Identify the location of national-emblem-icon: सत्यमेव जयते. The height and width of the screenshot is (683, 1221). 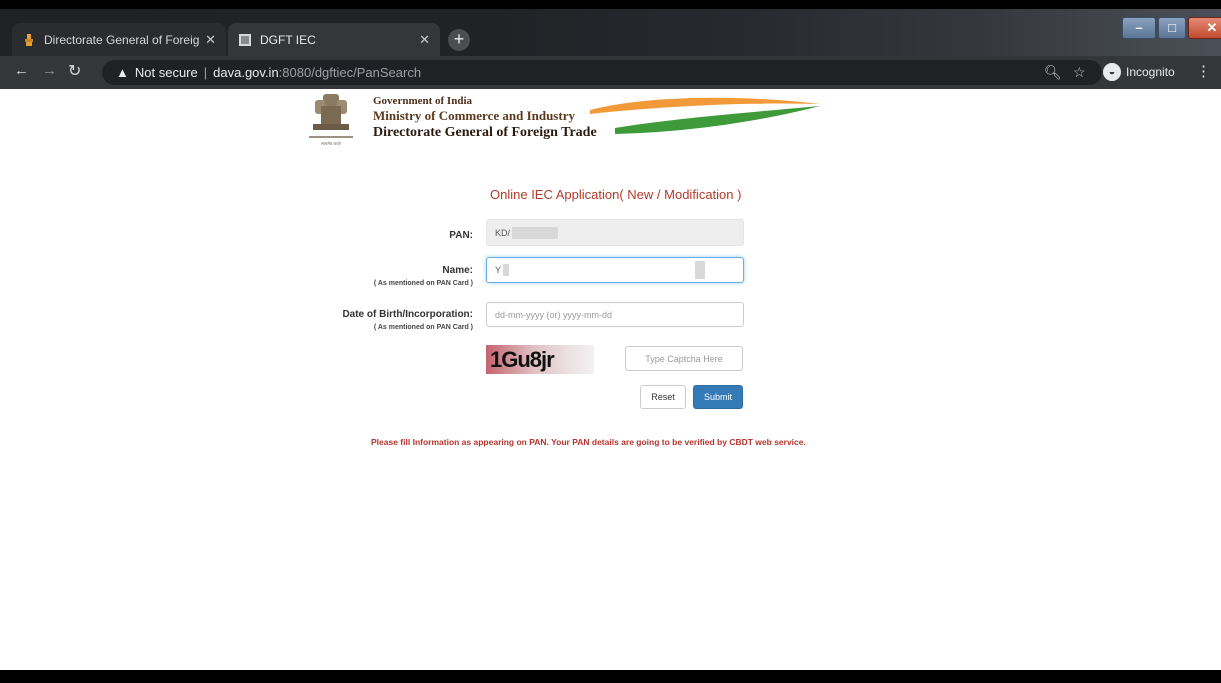
(331, 120).